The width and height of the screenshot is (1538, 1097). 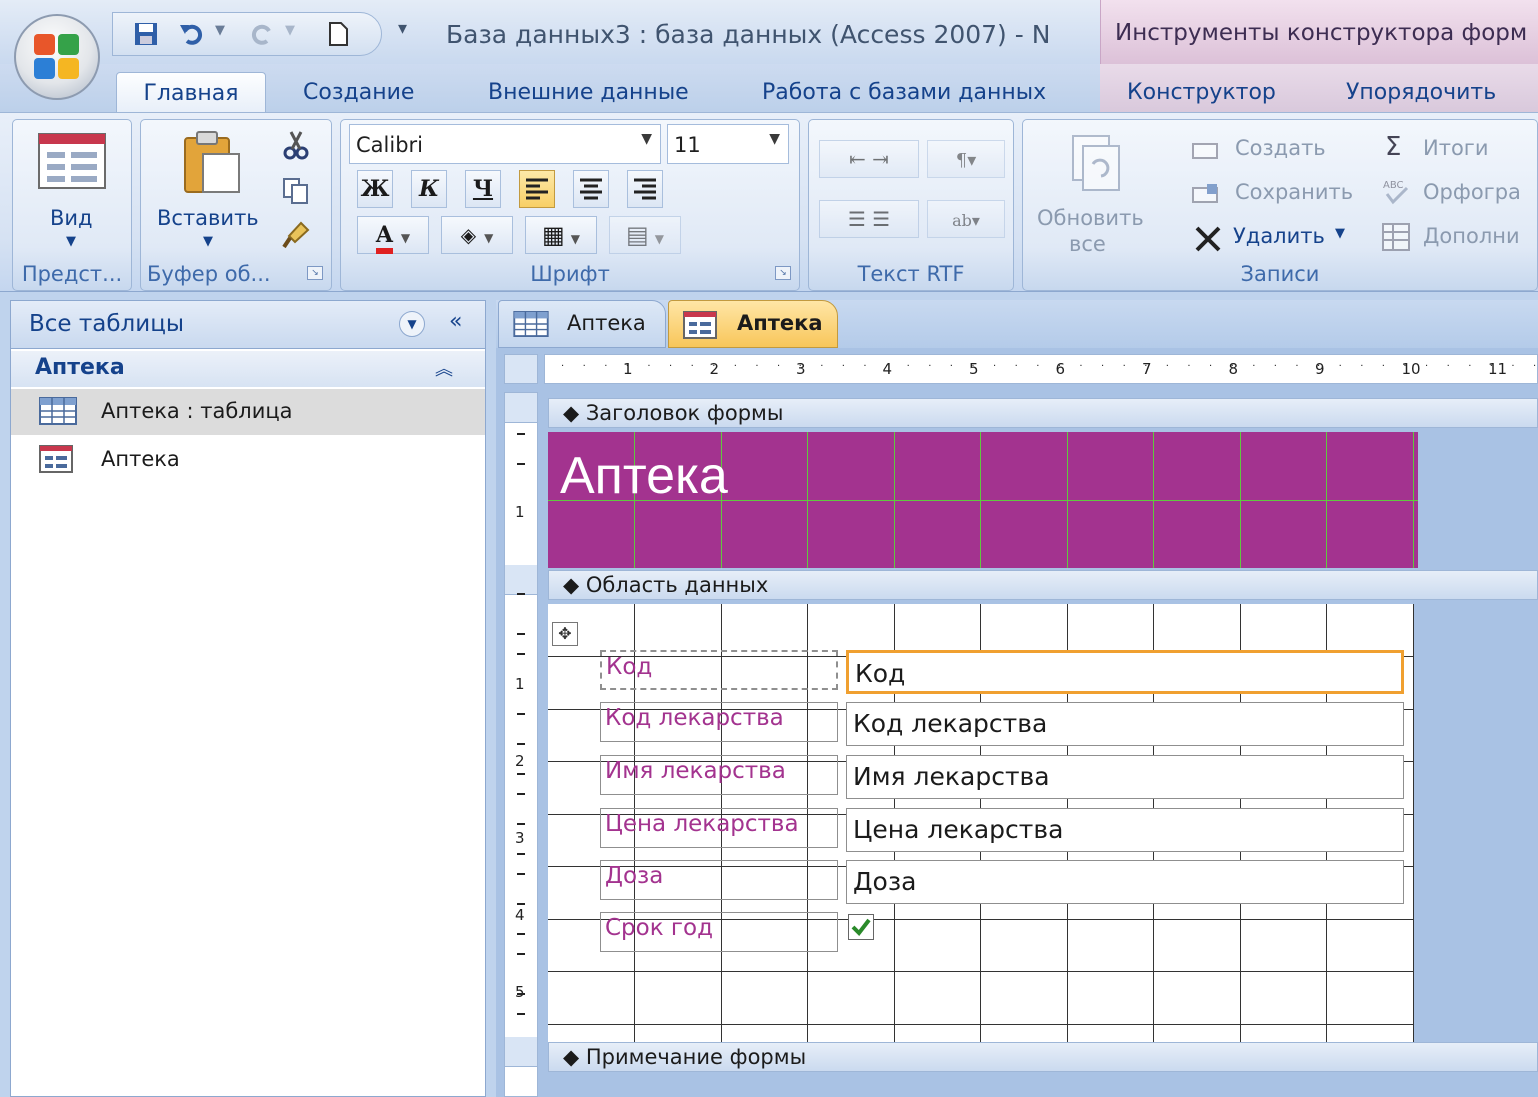 What do you see at coordinates (645, 189) in the screenshot?
I see `align-right-button` at bounding box center [645, 189].